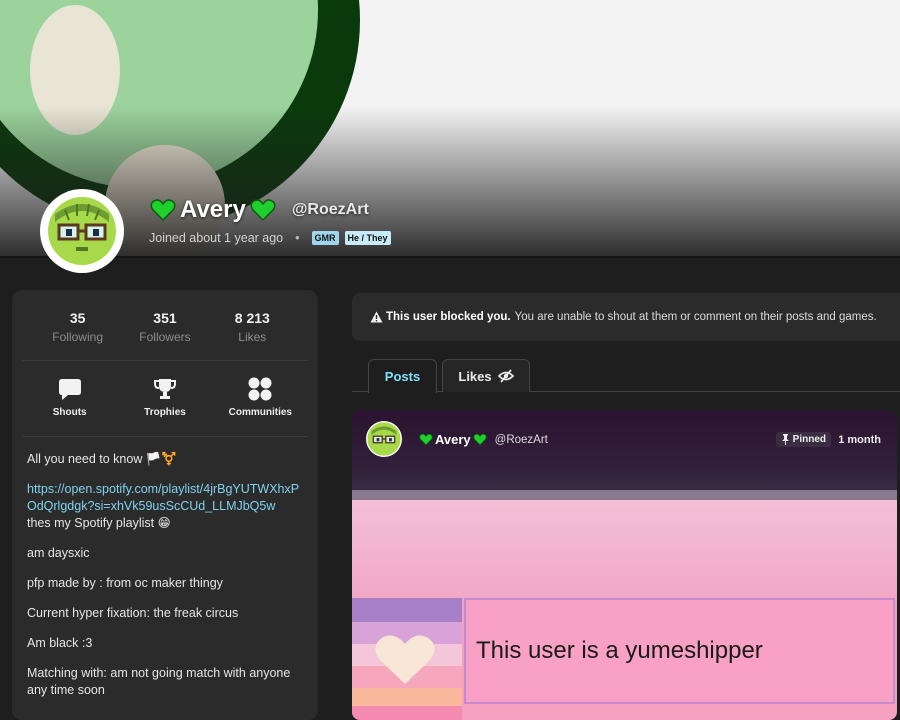 The image size is (900, 720). Describe the element at coordinates (453, 439) in the screenshot. I see `post-author-name: Avery` at that location.